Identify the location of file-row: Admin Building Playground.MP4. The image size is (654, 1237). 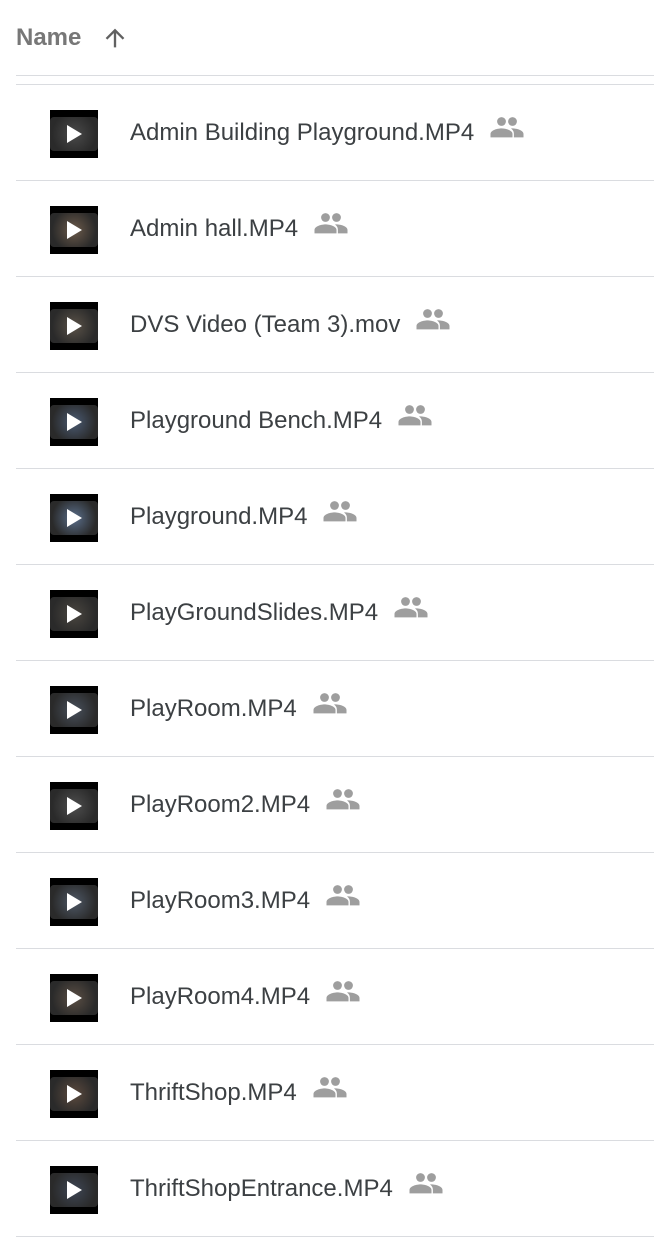
(335, 133).